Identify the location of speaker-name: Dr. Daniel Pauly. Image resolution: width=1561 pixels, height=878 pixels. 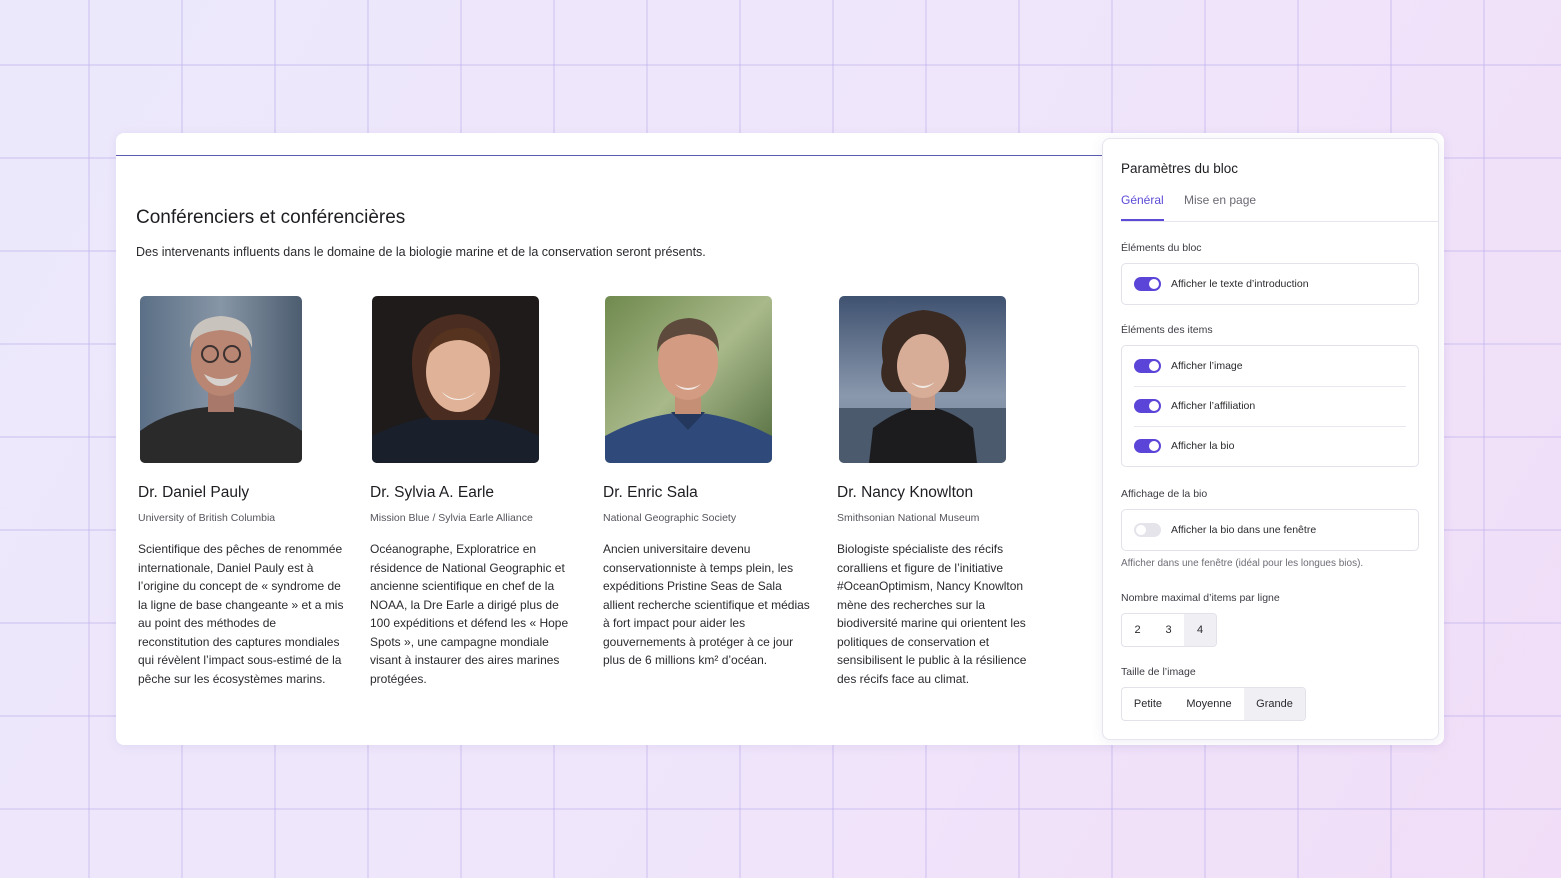
(194, 492).